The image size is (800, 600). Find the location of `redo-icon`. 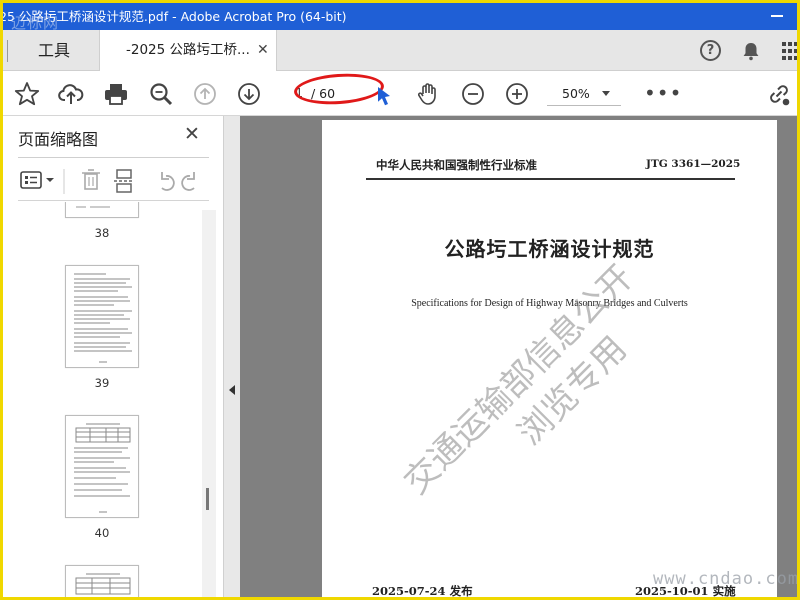

redo-icon is located at coordinates (188, 181).